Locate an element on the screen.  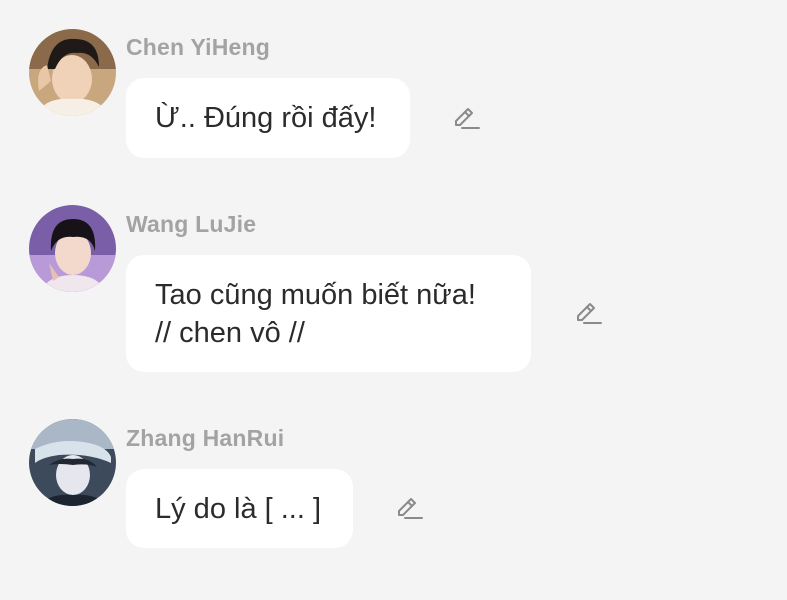
message-text-line: // chen vô // is located at coordinates (230, 332).